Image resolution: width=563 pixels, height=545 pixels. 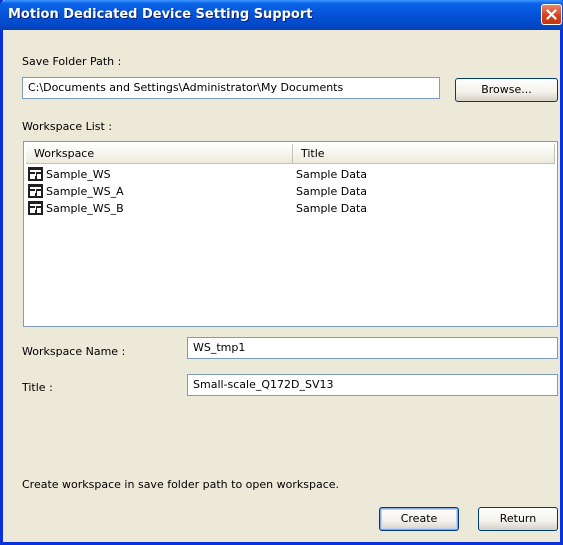 I want to click on workspace-list-label: Workspace List :, so click(x=67, y=126).